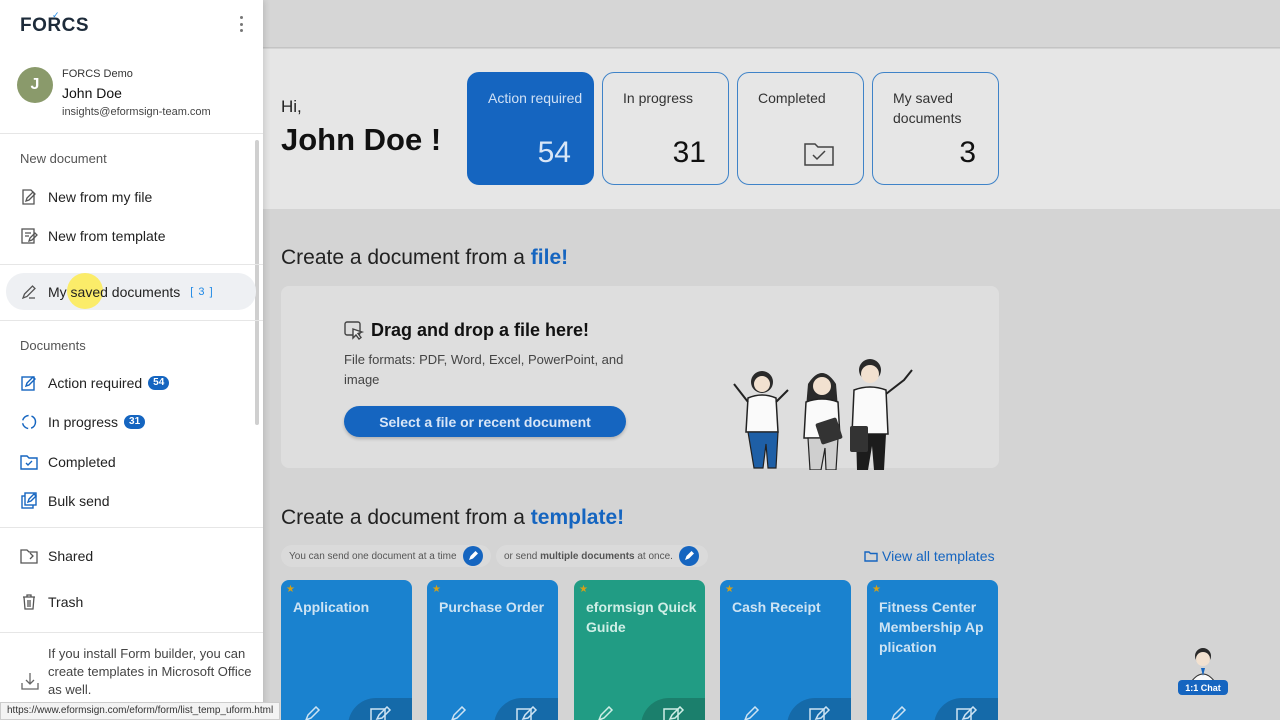 The width and height of the screenshot is (1280, 720). I want to click on stat-value: 31, so click(689, 152).